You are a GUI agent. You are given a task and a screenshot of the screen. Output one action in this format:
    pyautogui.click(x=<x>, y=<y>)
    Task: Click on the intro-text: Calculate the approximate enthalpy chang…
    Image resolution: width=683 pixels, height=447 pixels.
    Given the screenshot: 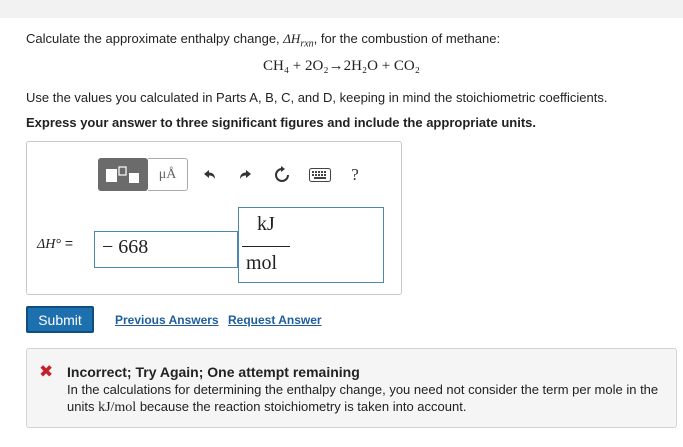 What is the action you would take?
    pyautogui.click(x=155, y=38)
    